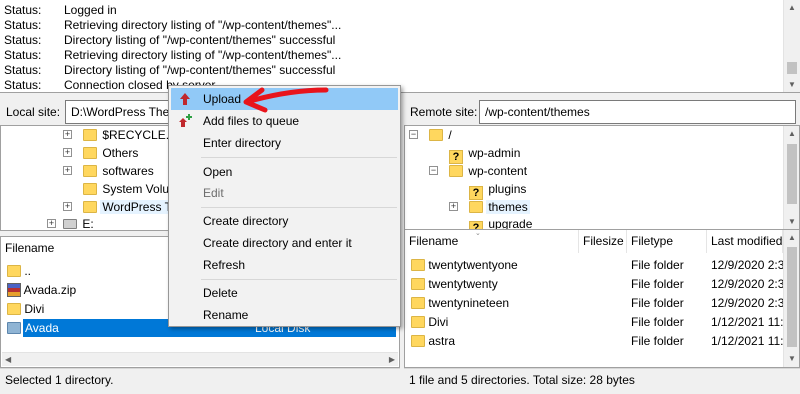  Describe the element at coordinates (507, 189) in the screenshot. I see `tree-item-label: plugins` at that location.